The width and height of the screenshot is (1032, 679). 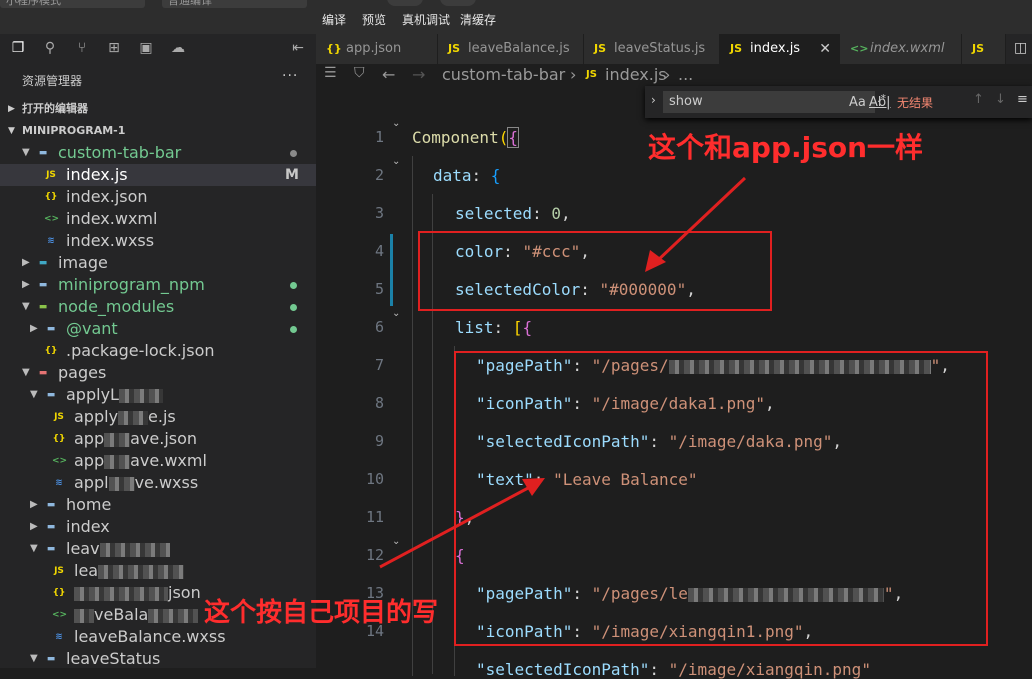 What do you see at coordinates (786, 147) in the screenshot?
I see `annotation-top: 这个和app.json一样` at bounding box center [786, 147].